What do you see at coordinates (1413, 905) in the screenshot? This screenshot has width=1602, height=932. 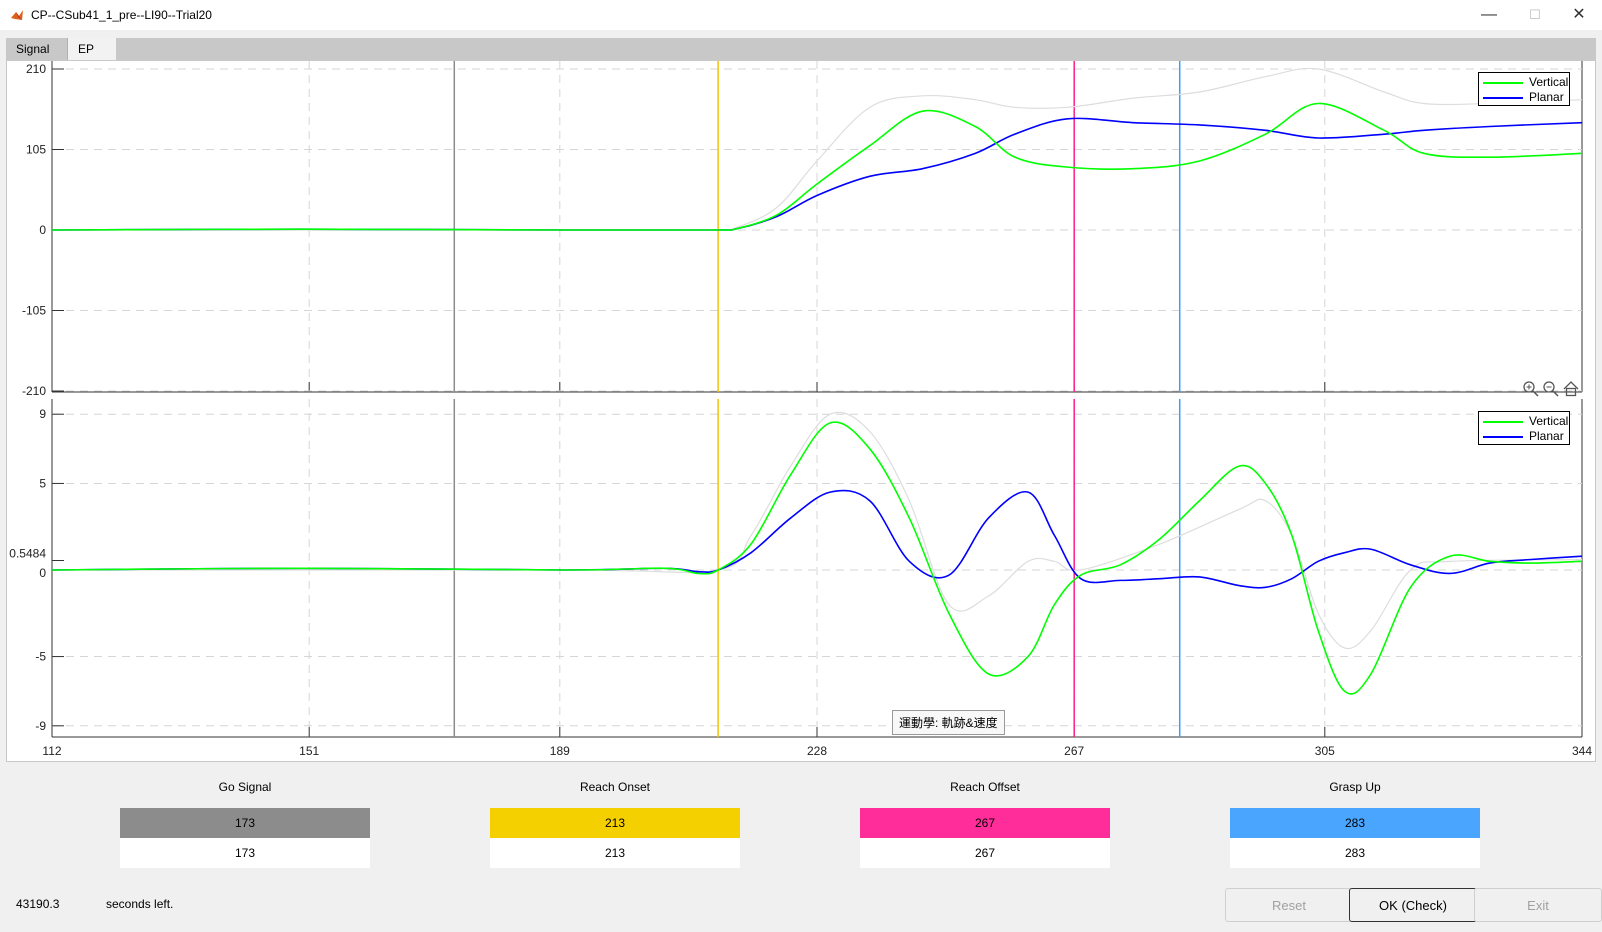 I see `ok-check-button: OK (Check)` at bounding box center [1413, 905].